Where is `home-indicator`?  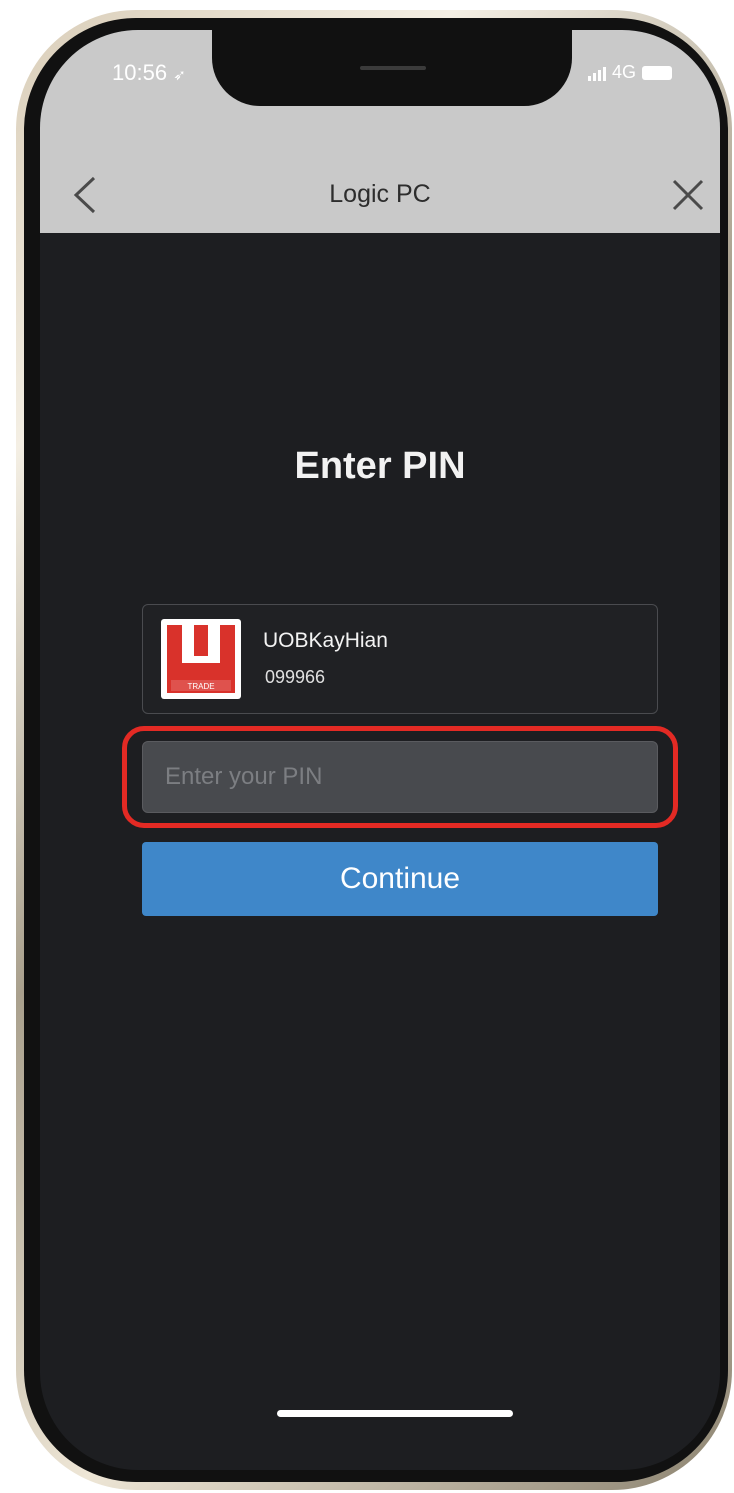 home-indicator is located at coordinates (395, 1413).